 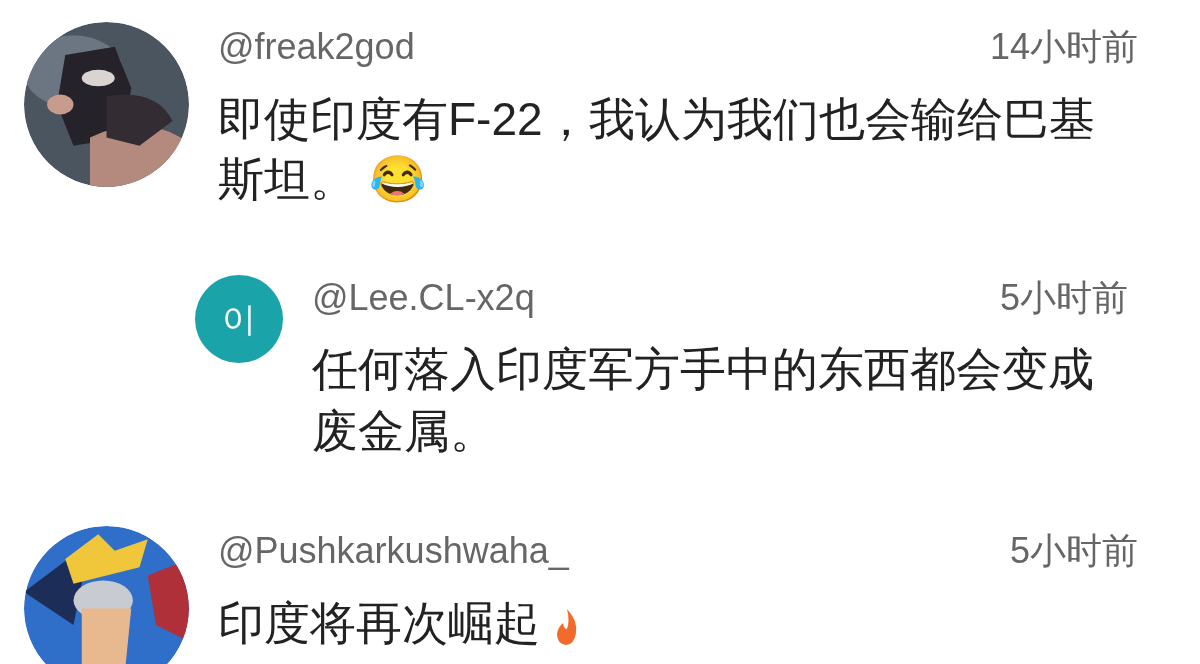 I want to click on username: @freak2god, so click(x=316, y=47).